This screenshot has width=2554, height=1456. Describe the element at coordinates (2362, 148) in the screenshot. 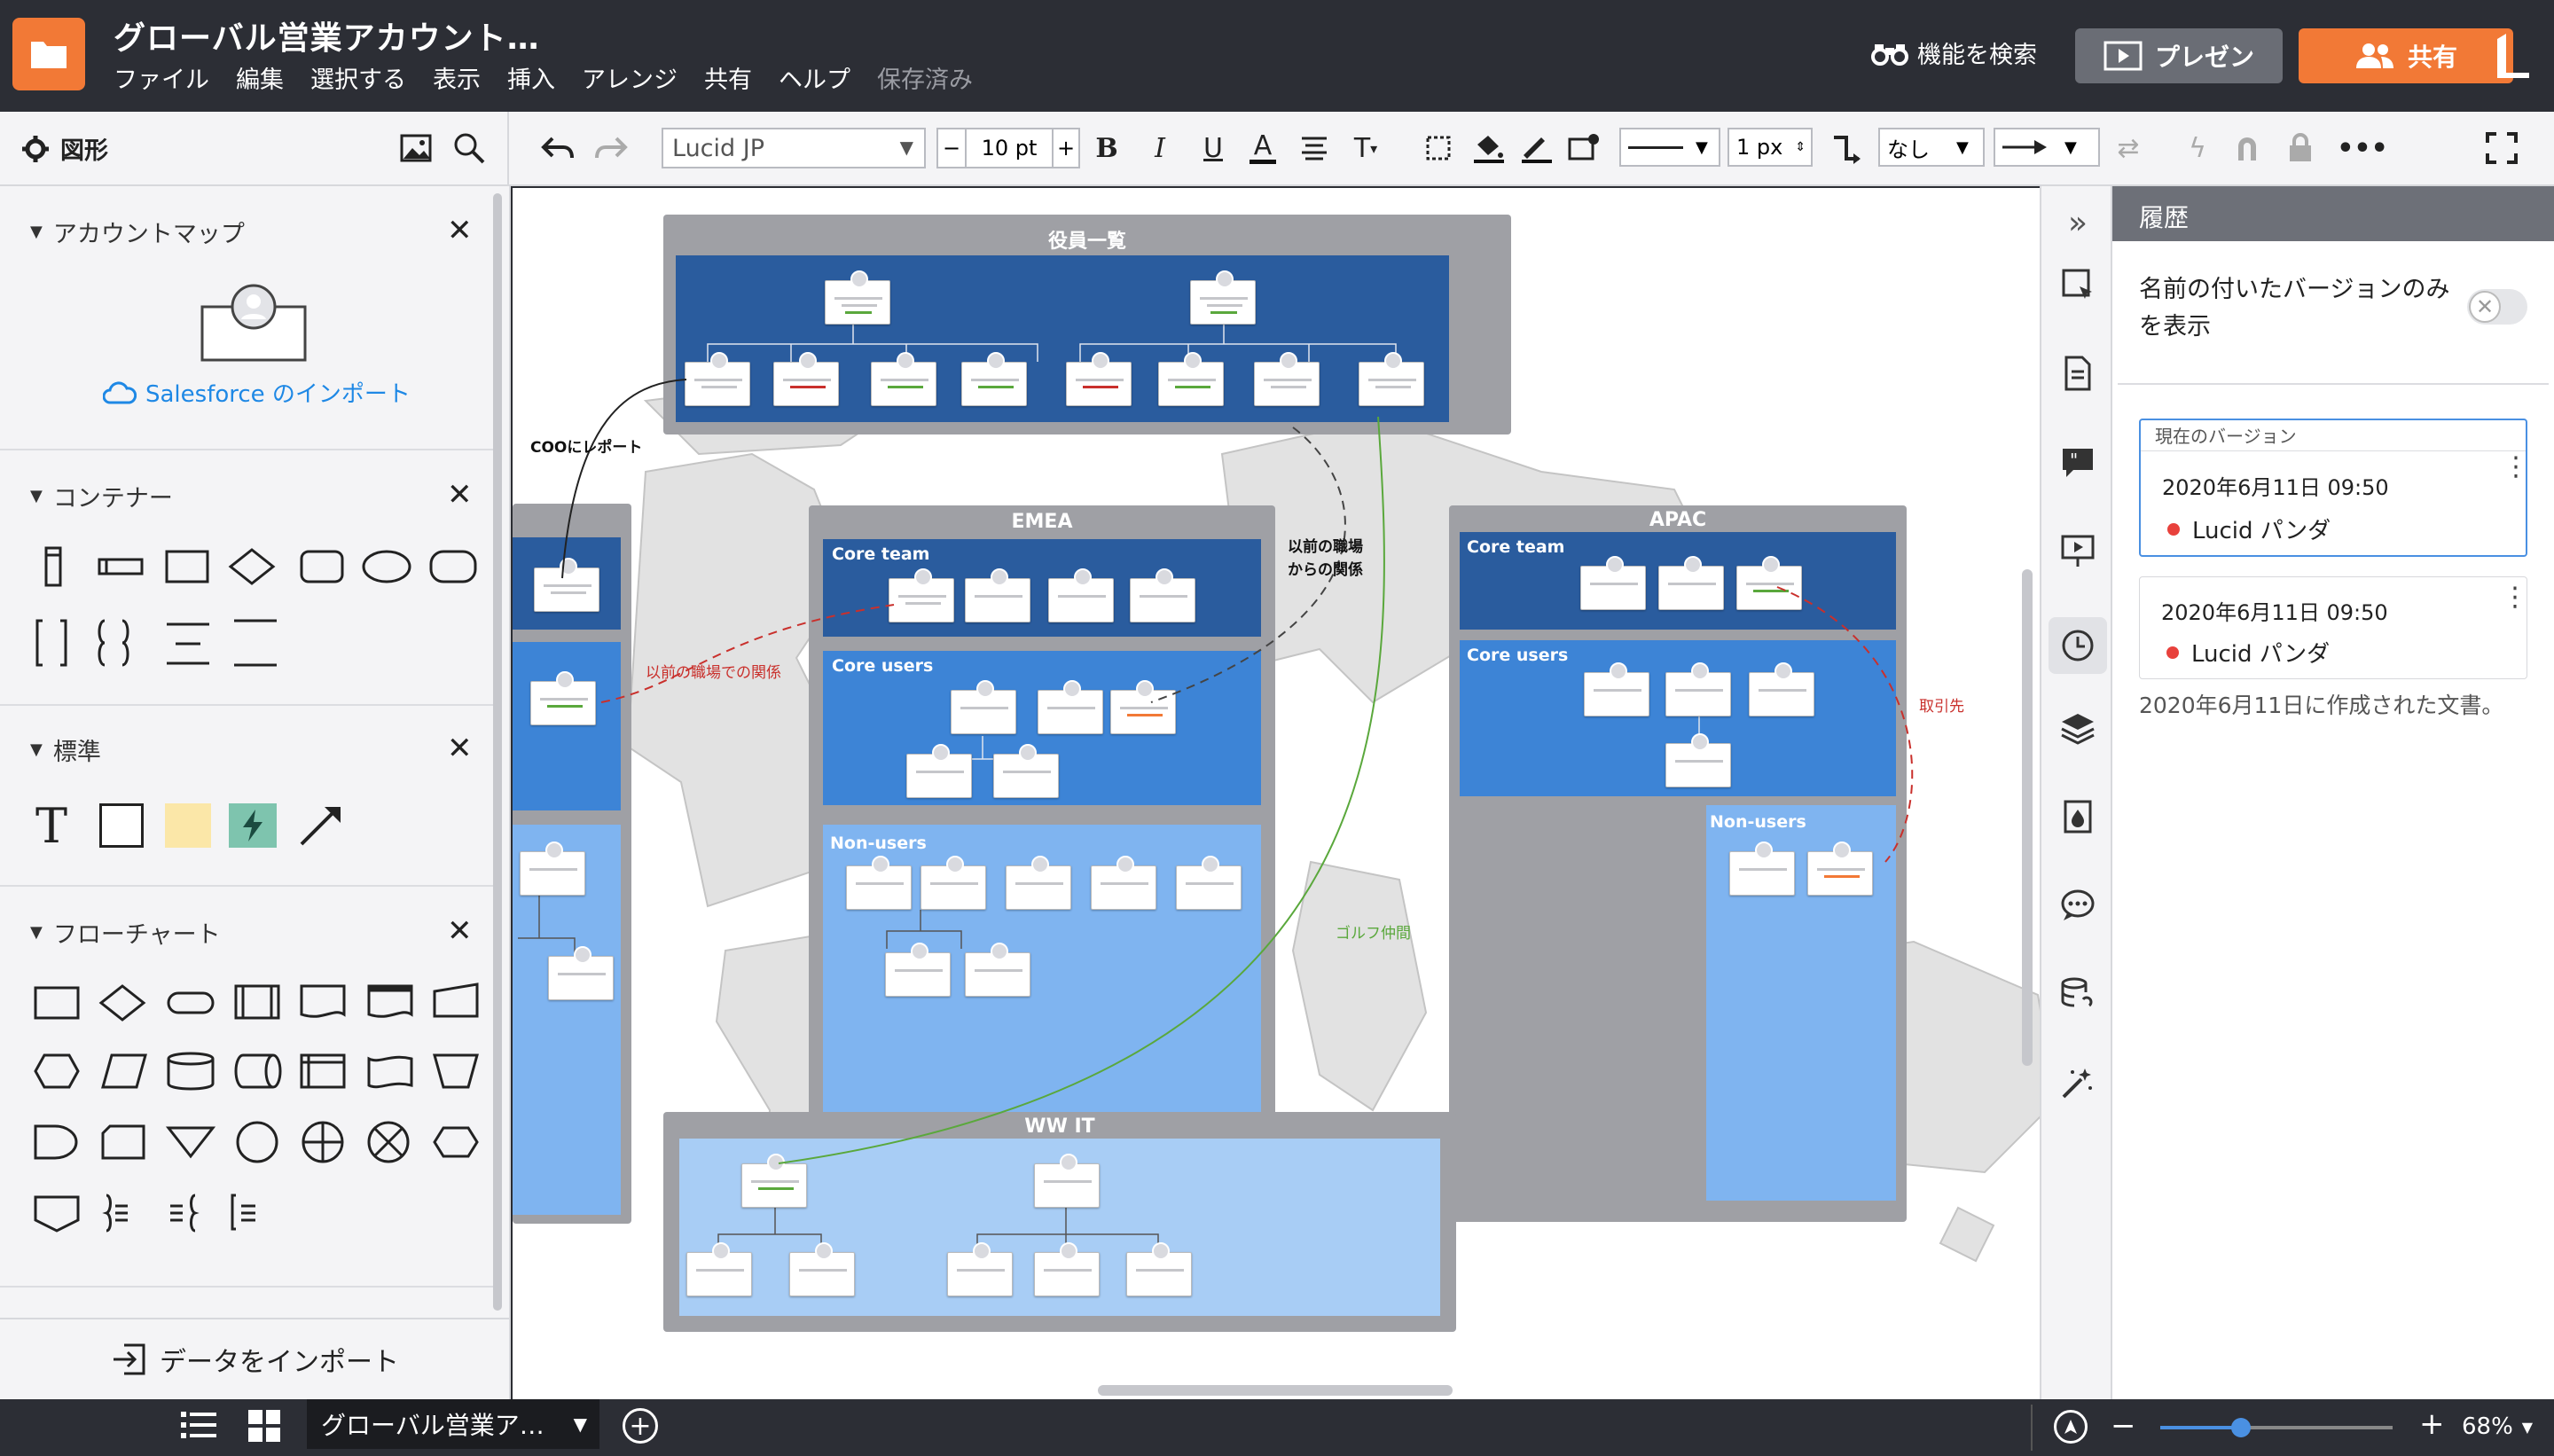

I see `more-options-icon: •••` at that location.